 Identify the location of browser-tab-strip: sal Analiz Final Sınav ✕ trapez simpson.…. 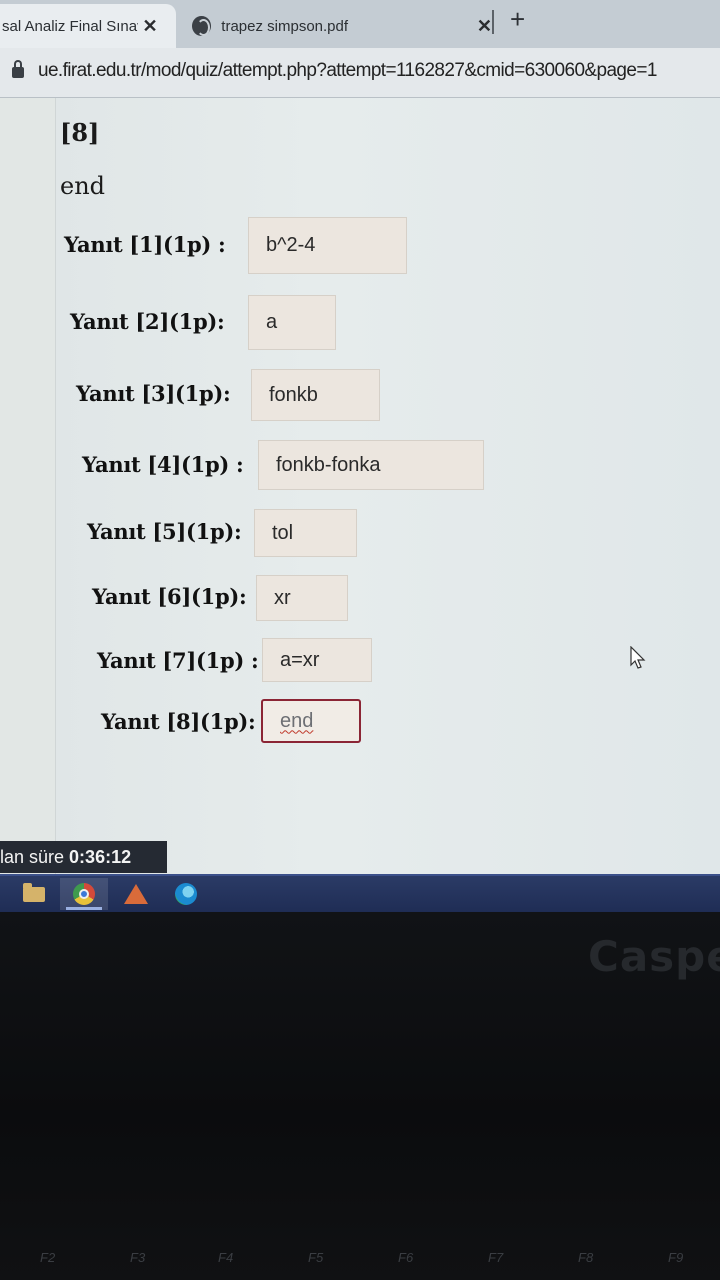
(360, 24).